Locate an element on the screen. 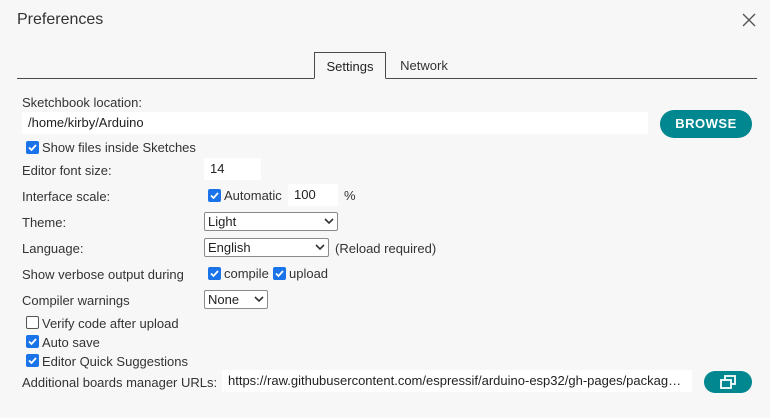  show-files-checkbox is located at coordinates (32, 147).